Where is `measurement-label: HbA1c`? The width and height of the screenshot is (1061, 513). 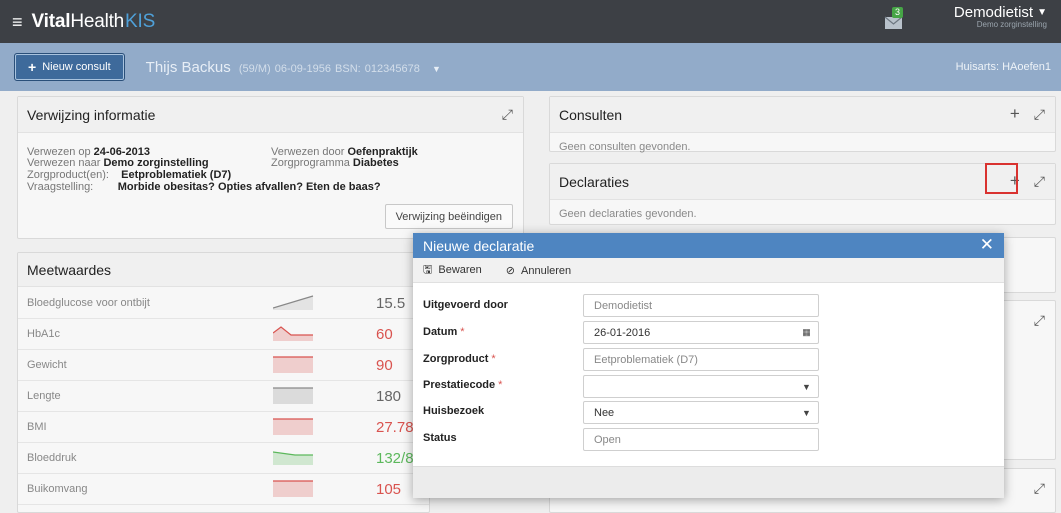
measurement-label: HbA1c is located at coordinates (44, 334).